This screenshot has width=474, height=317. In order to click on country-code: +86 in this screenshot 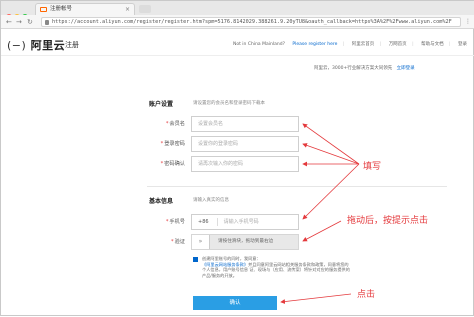, I will do `click(203, 222)`.